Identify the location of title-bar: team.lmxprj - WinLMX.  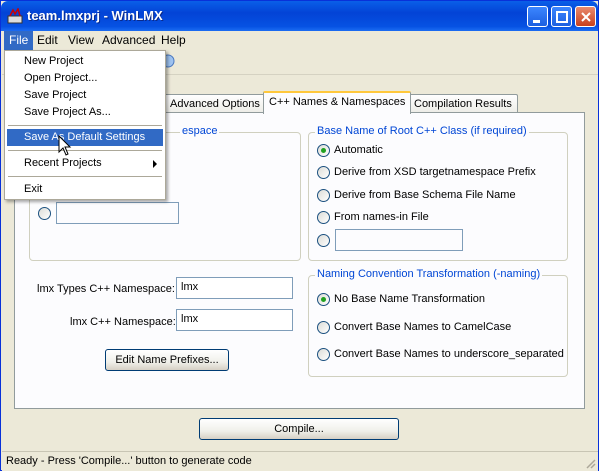
(299, 16).